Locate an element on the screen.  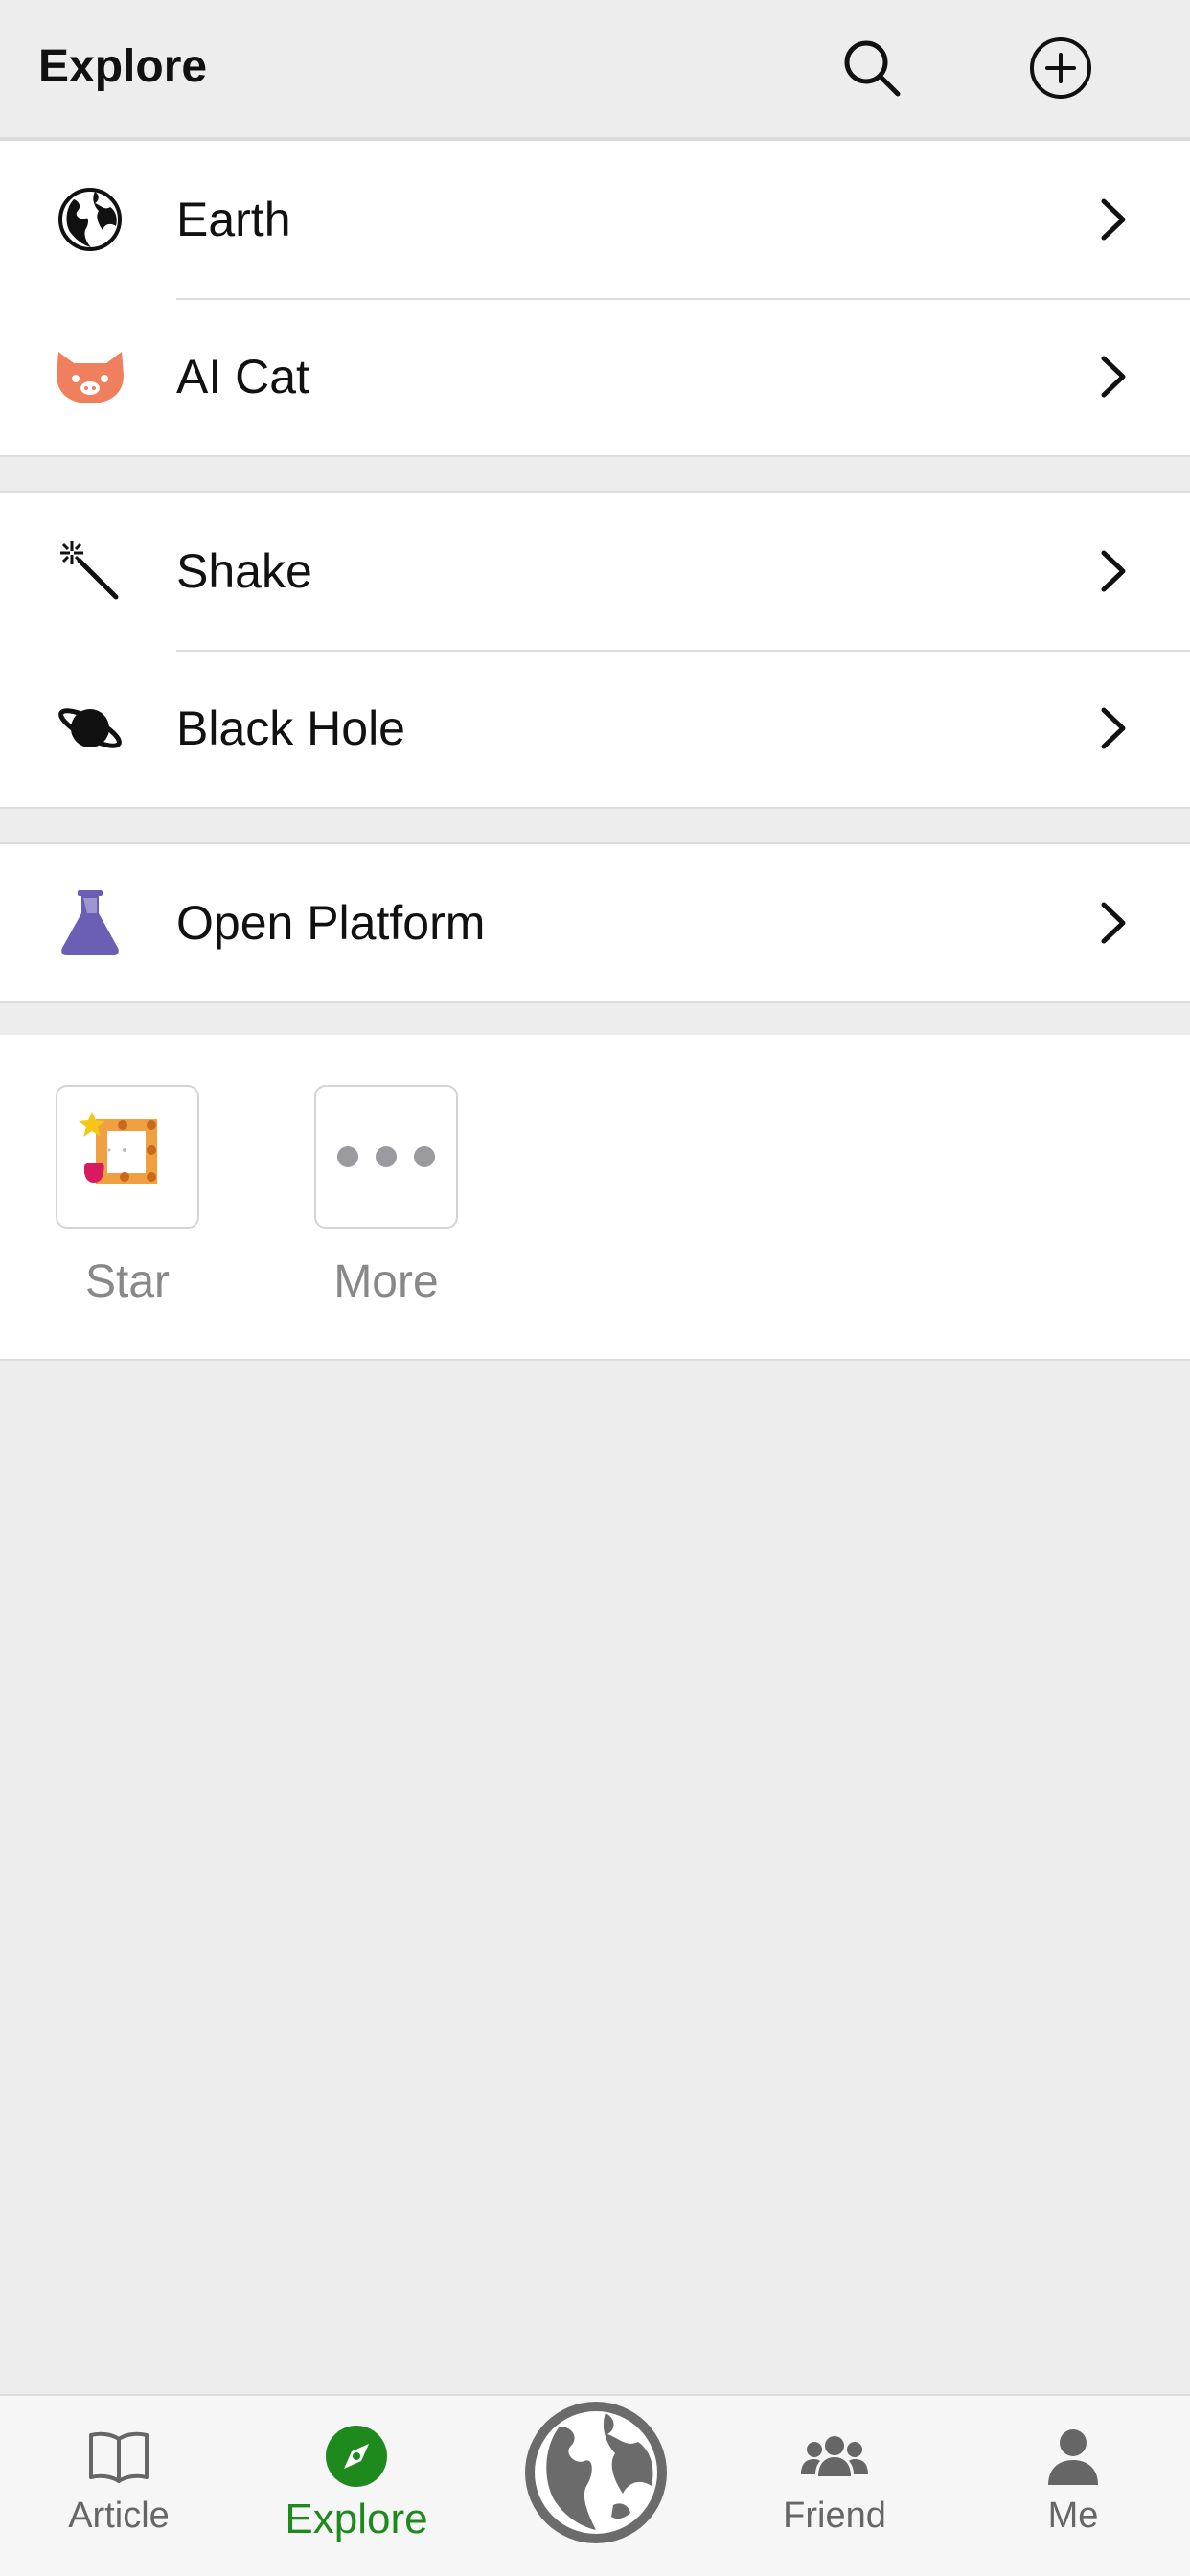
more-dots-icon is located at coordinates (386, 1156).